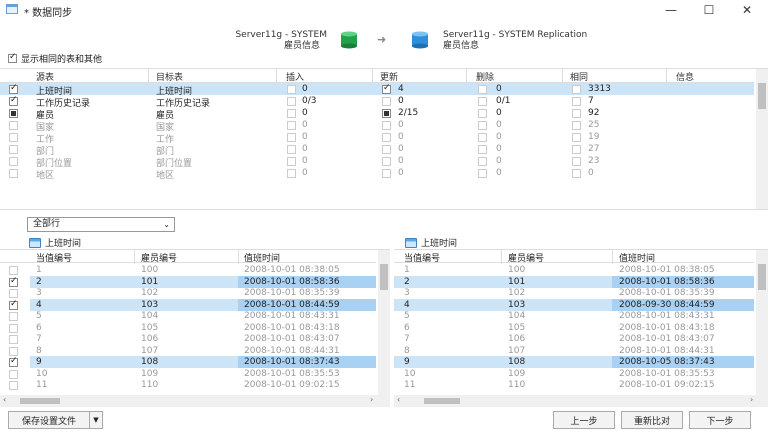 This screenshot has width=768, height=432. I want to click on maximize-button: ☐, so click(709, 10).